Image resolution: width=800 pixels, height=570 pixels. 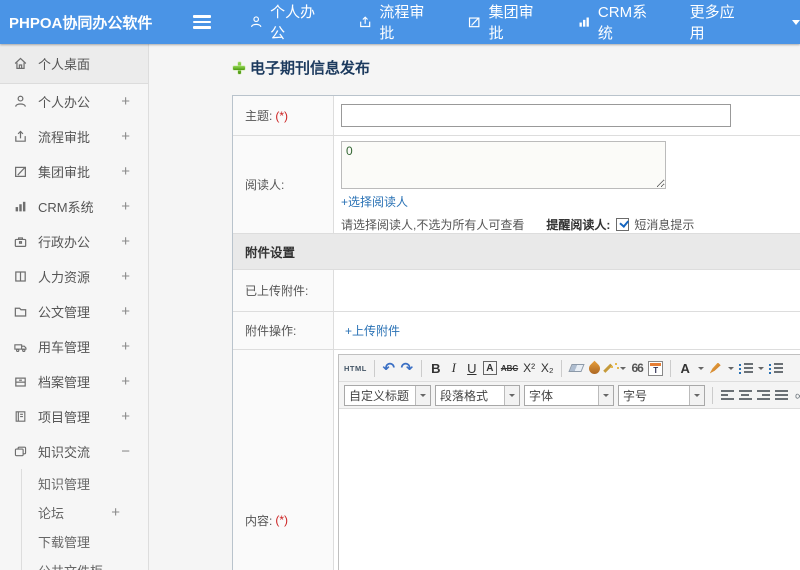 What do you see at coordinates (656, 368) in the screenshot?
I see `paste-text-button: T` at bounding box center [656, 368].